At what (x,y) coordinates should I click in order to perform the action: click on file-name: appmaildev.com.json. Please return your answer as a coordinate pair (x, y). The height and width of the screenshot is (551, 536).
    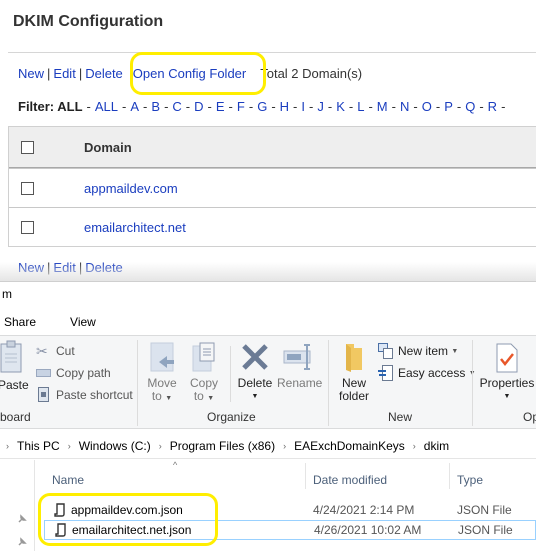
    Looking at the image, I should click on (127, 510).